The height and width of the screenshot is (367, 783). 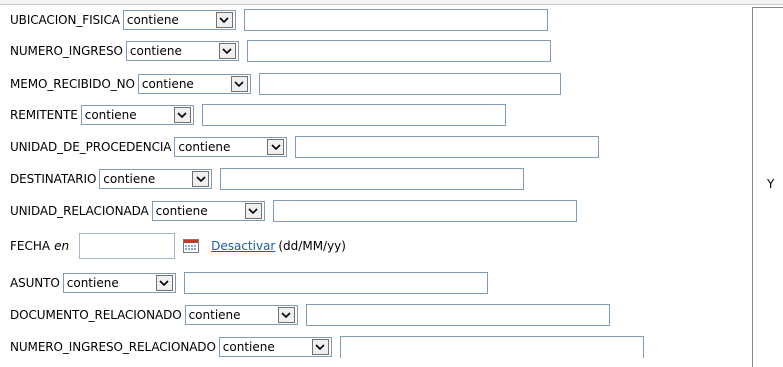 I want to click on calendar-icon, so click(x=191, y=246).